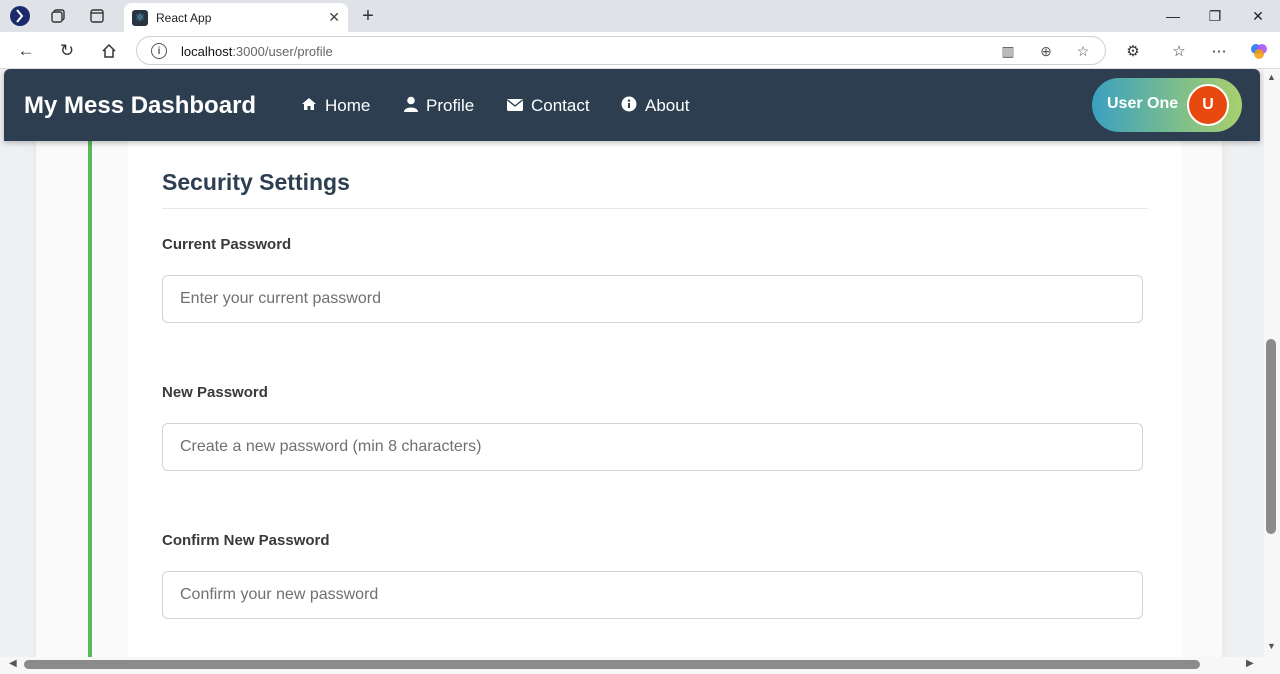  I want to click on horizontal-scrollbar: ◀ ▶, so click(632, 665).